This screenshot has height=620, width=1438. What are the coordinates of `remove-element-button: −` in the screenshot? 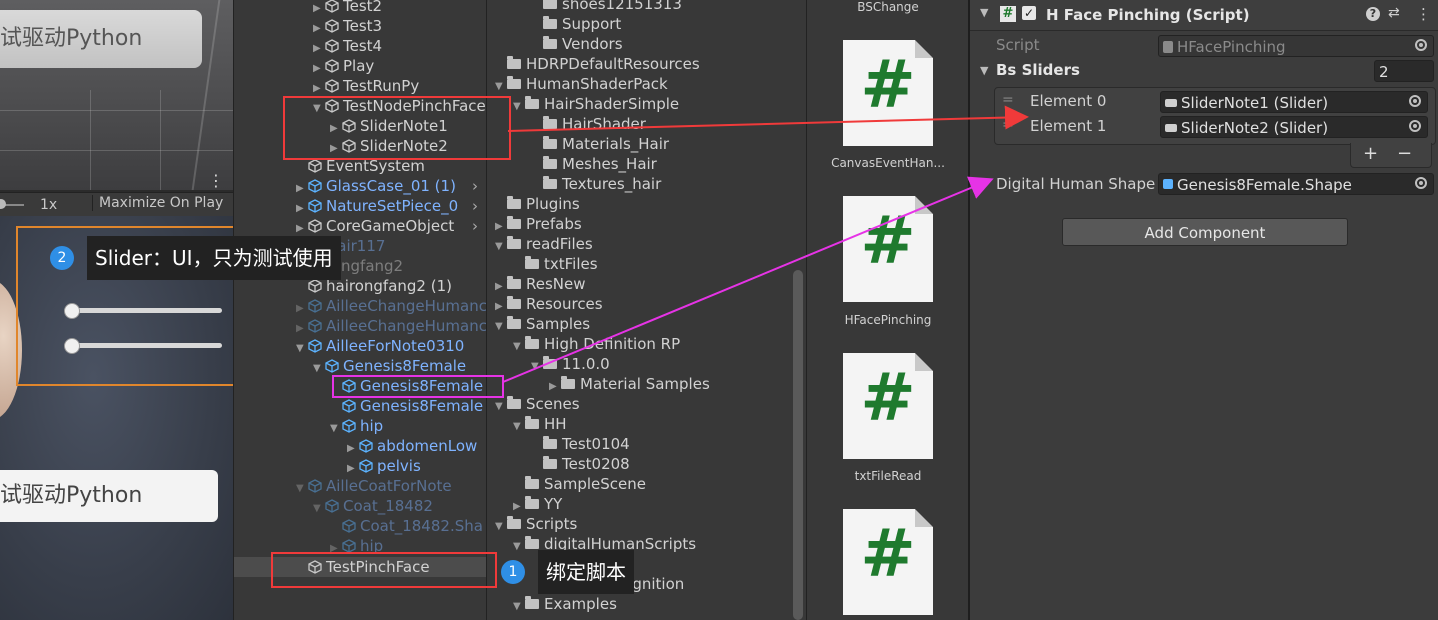 It's located at (1404, 153).